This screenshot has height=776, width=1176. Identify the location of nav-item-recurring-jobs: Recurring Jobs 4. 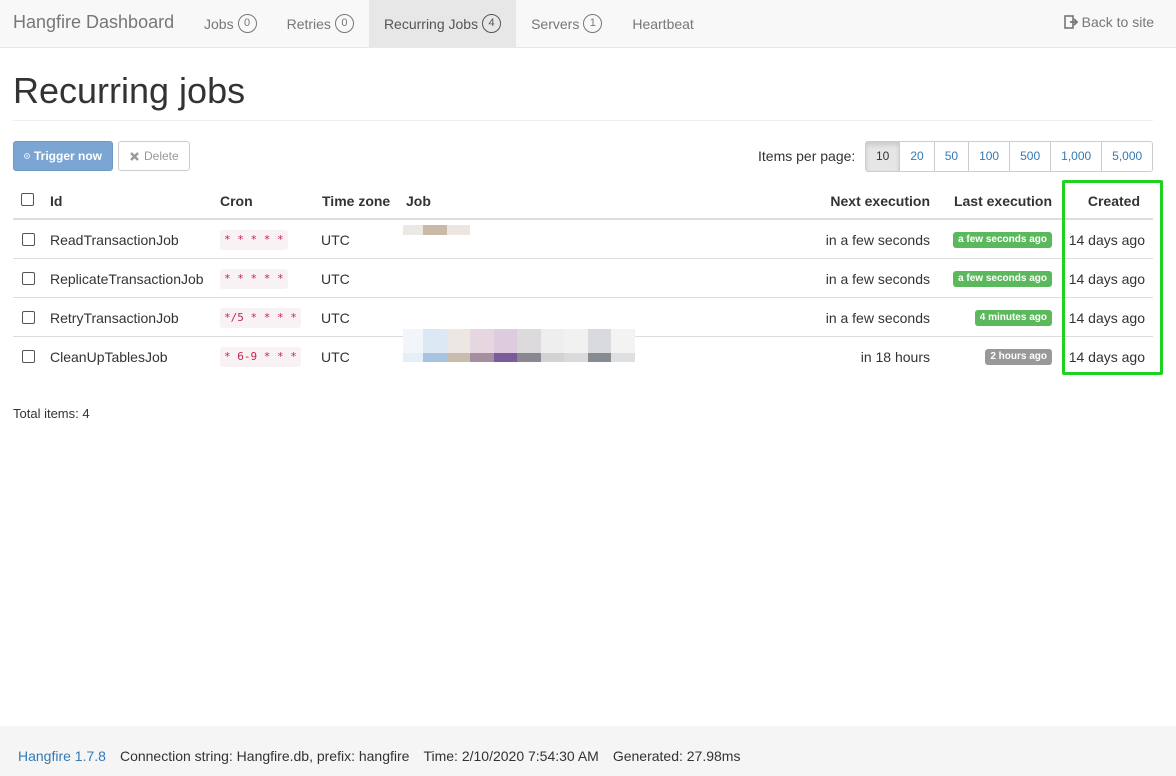
(442, 23).